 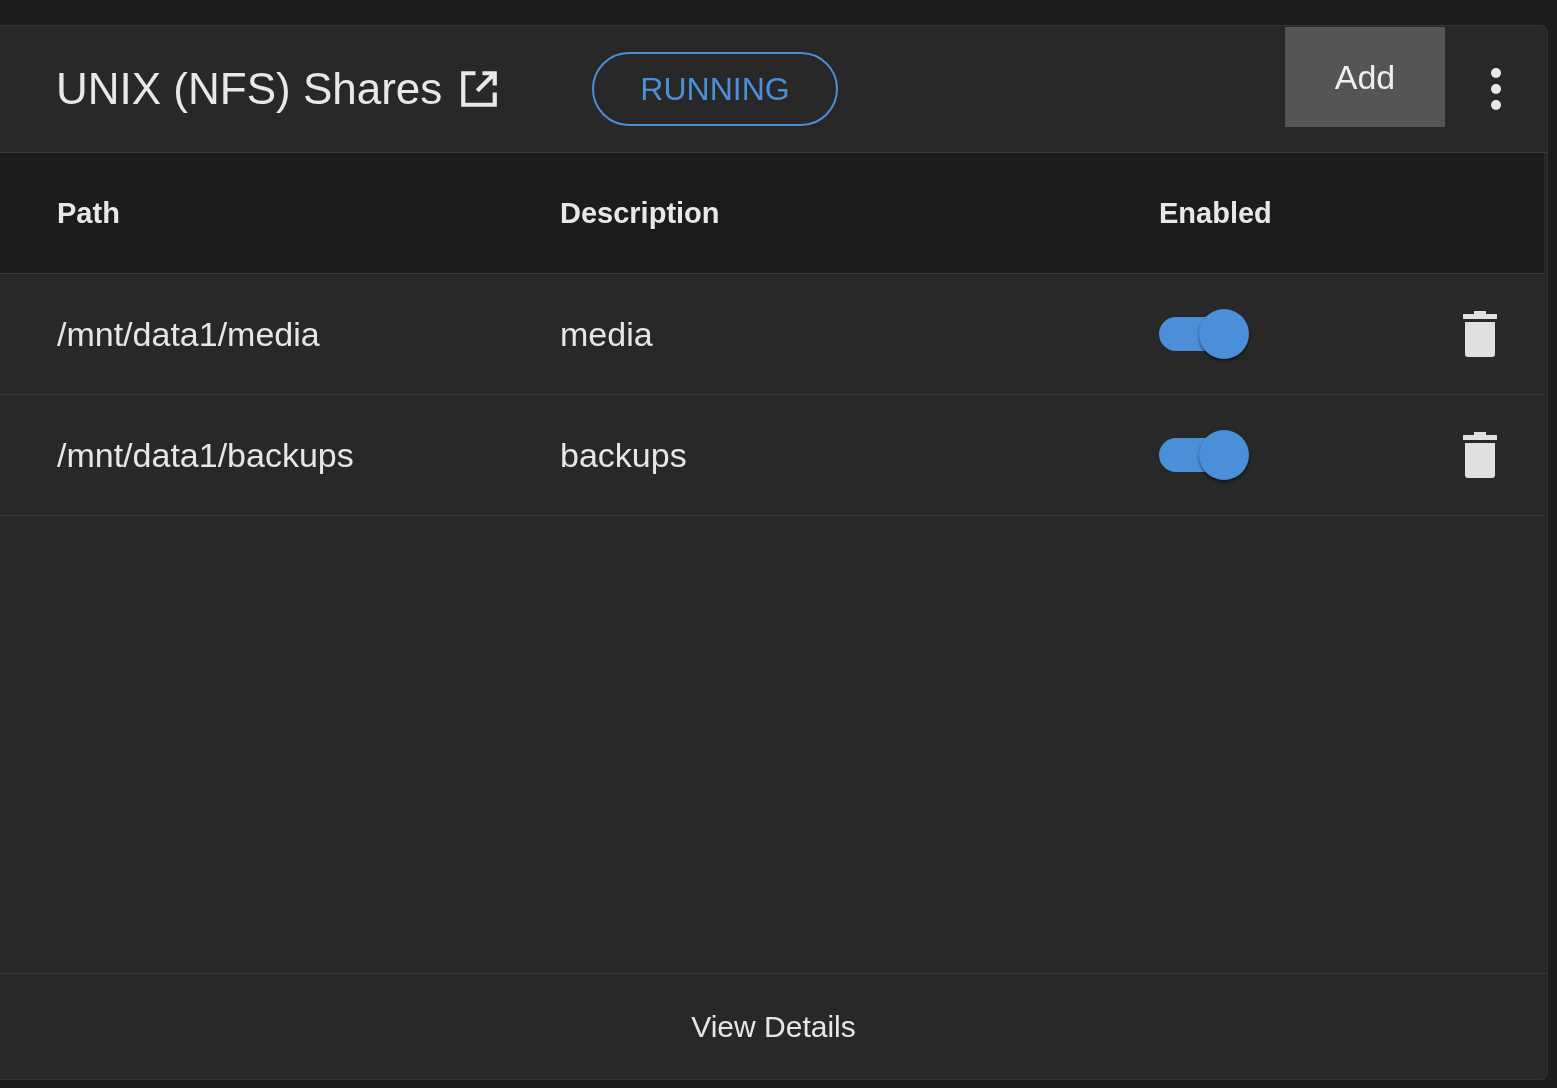 I want to click on table-cell: media, so click(x=606, y=333).